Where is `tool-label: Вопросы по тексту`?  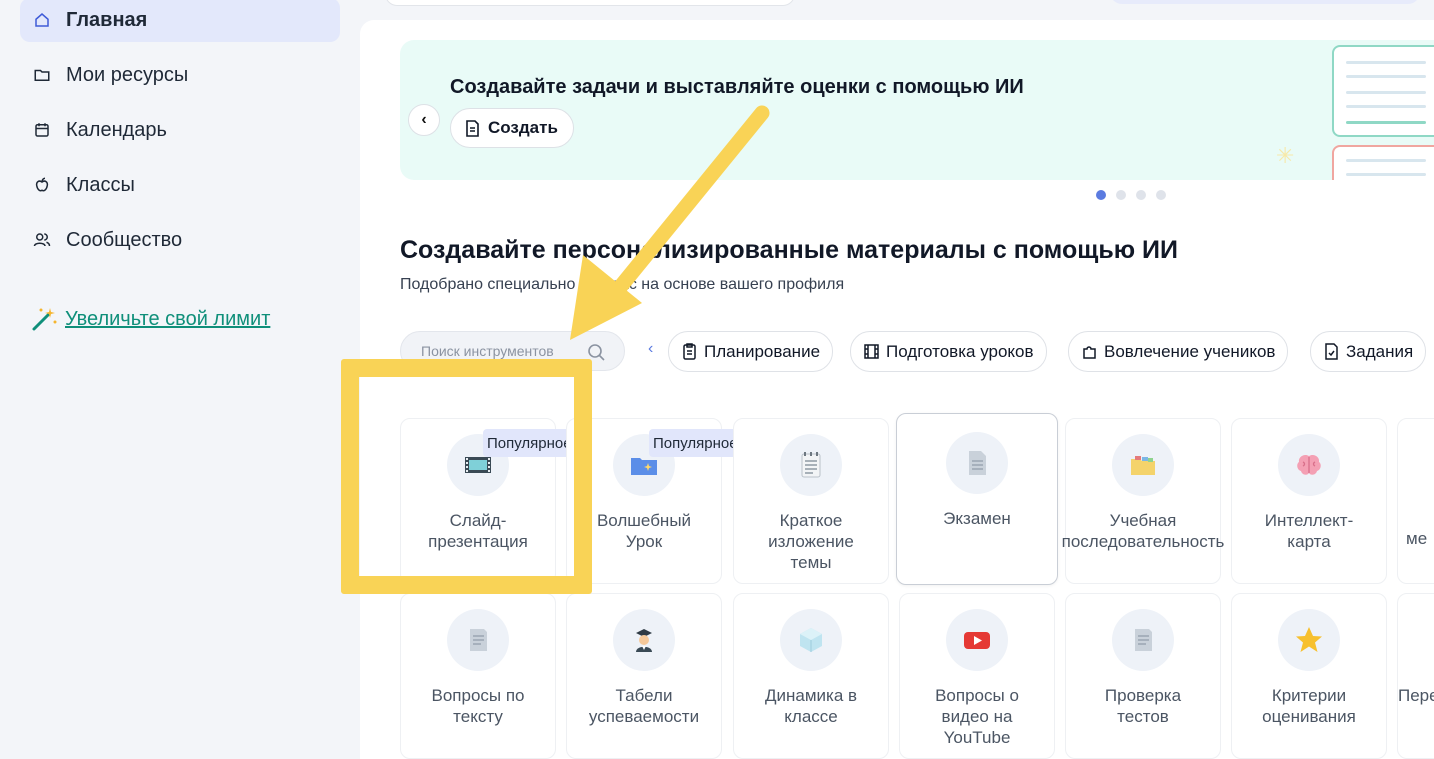 tool-label: Вопросы по тексту is located at coordinates (478, 706).